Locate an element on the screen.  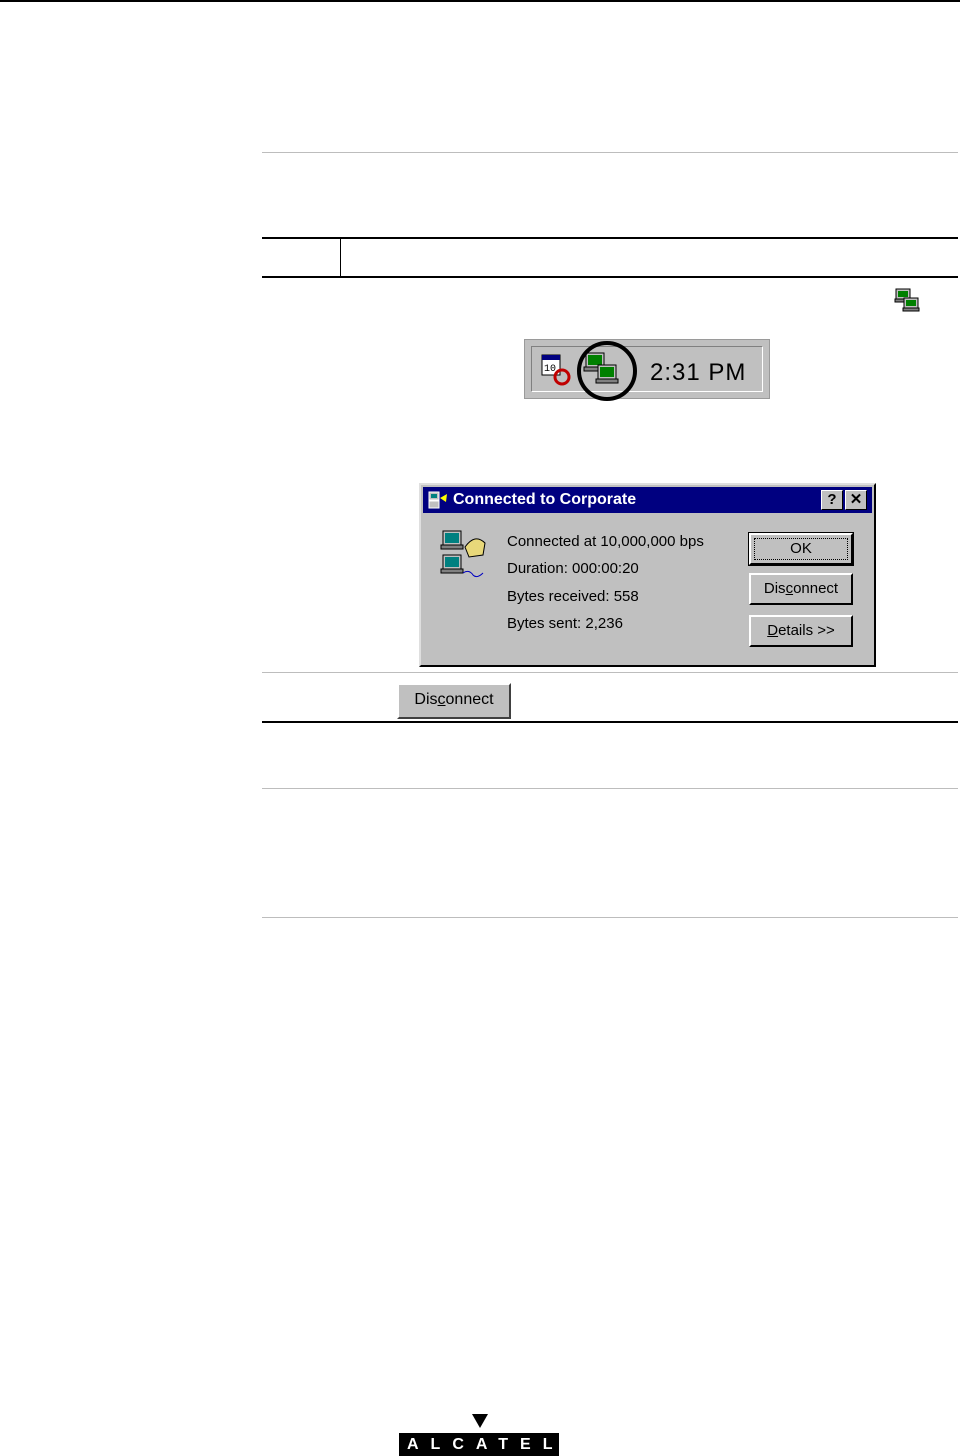
svg-text: 10 is located at coordinates (550, 369).